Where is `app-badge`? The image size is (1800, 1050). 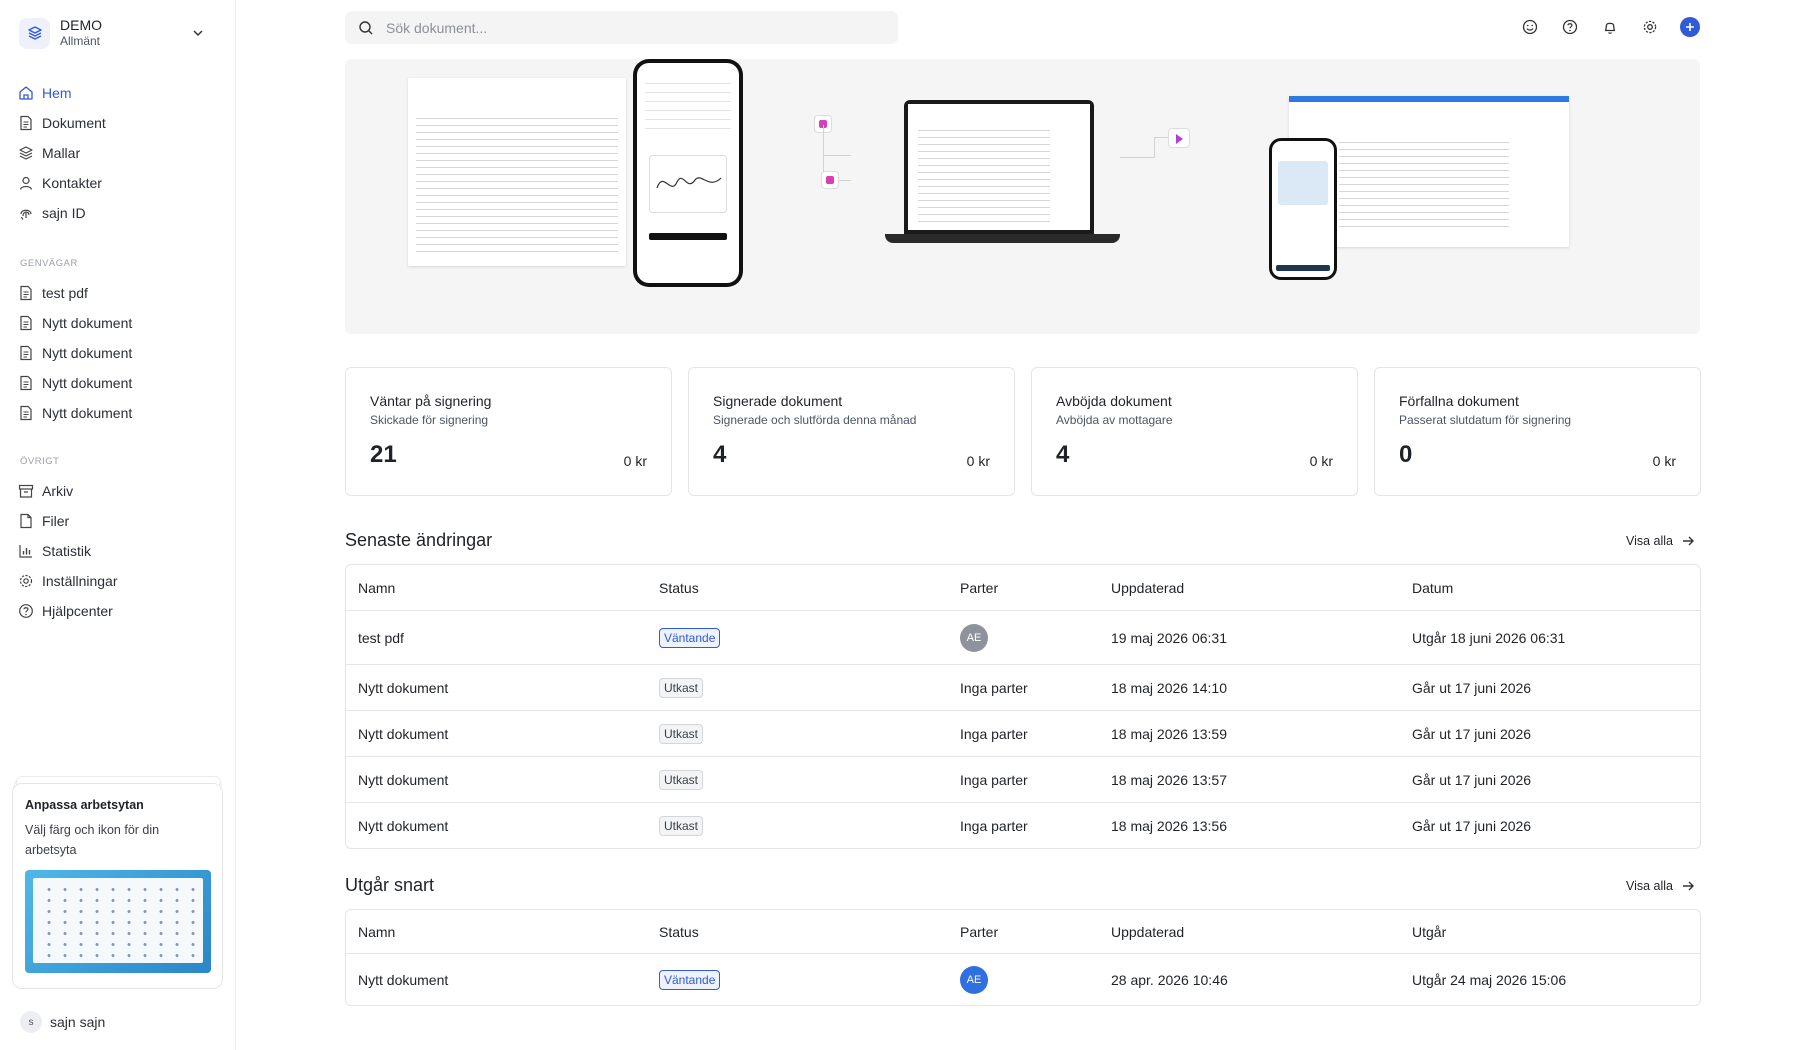 app-badge is located at coordinates (1179, 138).